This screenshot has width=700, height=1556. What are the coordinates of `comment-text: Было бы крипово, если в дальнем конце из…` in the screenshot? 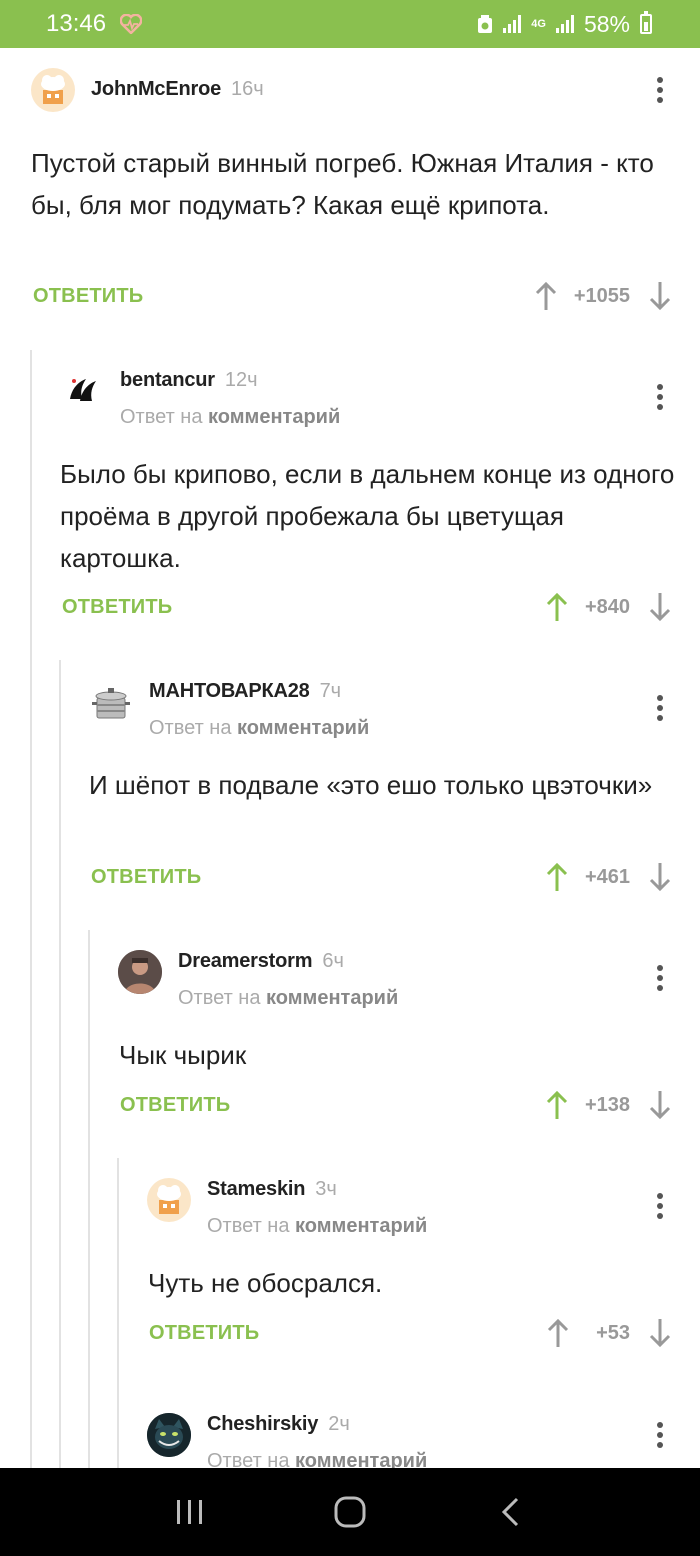 It's located at (367, 516).